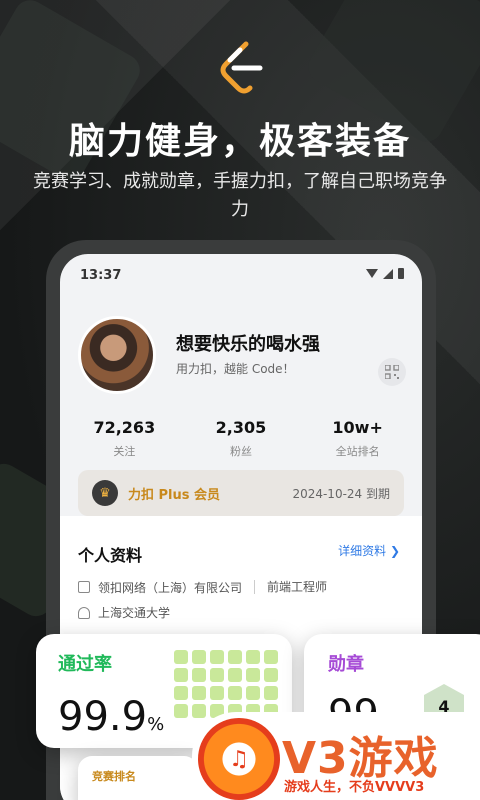 The height and width of the screenshot is (800, 480). Describe the element at coordinates (240, 195) in the screenshot. I see `hero-subline: 竞赛学习、成就勋章，手握力扣，了解自己职场竞争力` at that location.